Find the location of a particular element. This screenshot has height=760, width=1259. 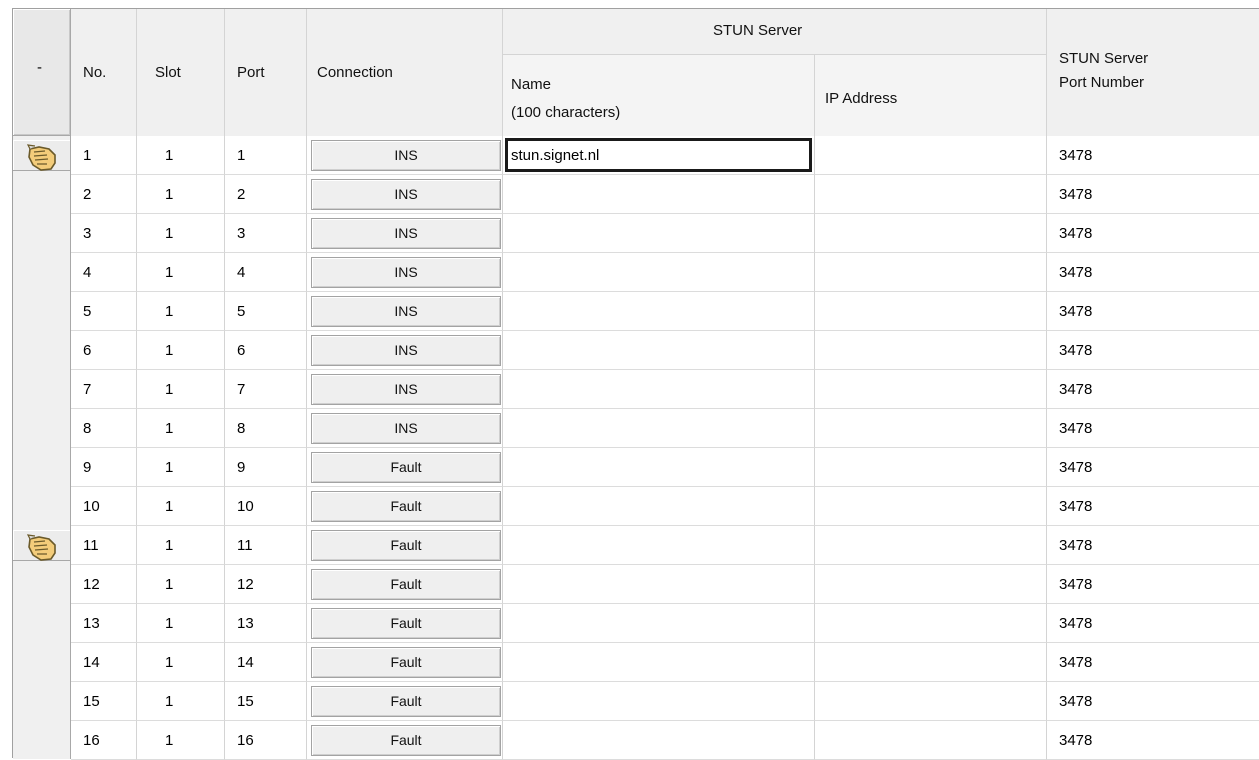

select-all-header: - is located at coordinates (42, 72).